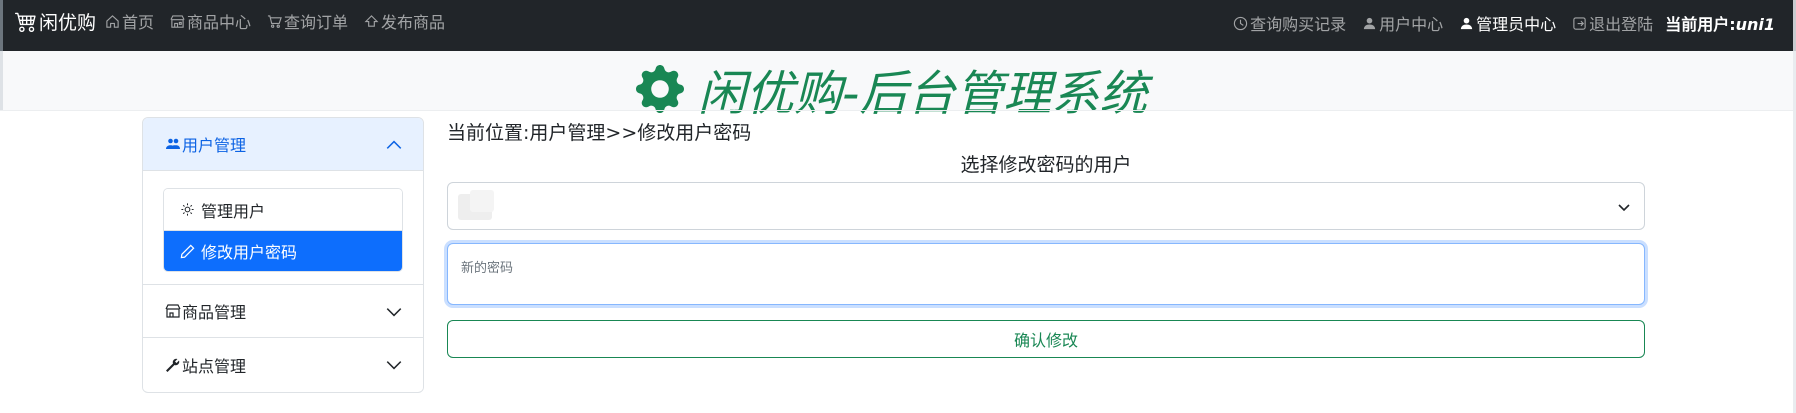  What do you see at coordinates (1755, 24) in the screenshot?
I see `current-user-name: uni1` at bounding box center [1755, 24].